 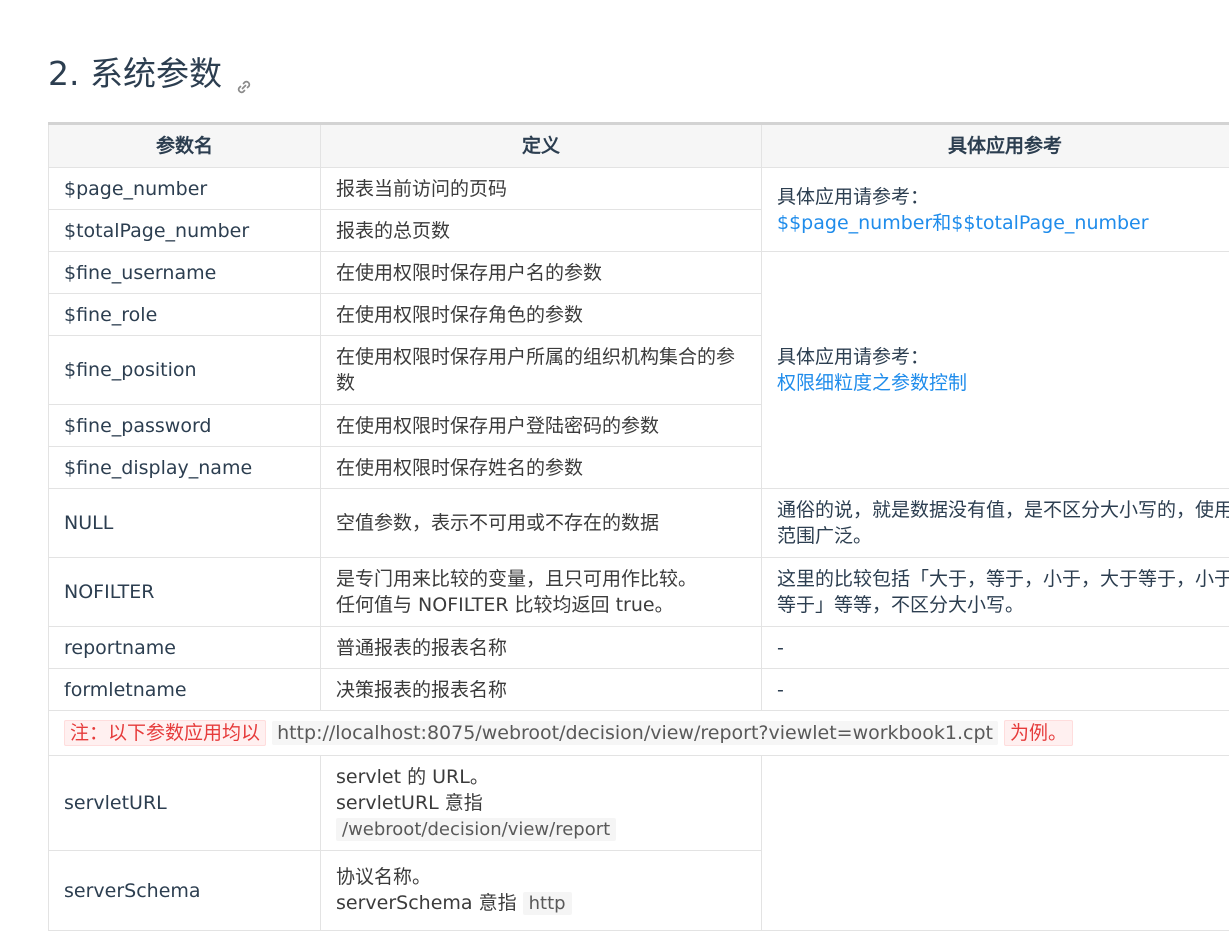 What do you see at coordinates (541, 426) in the screenshot?
I see `param-definition: 在使用权限时保存用户登陆密码的参数` at bounding box center [541, 426].